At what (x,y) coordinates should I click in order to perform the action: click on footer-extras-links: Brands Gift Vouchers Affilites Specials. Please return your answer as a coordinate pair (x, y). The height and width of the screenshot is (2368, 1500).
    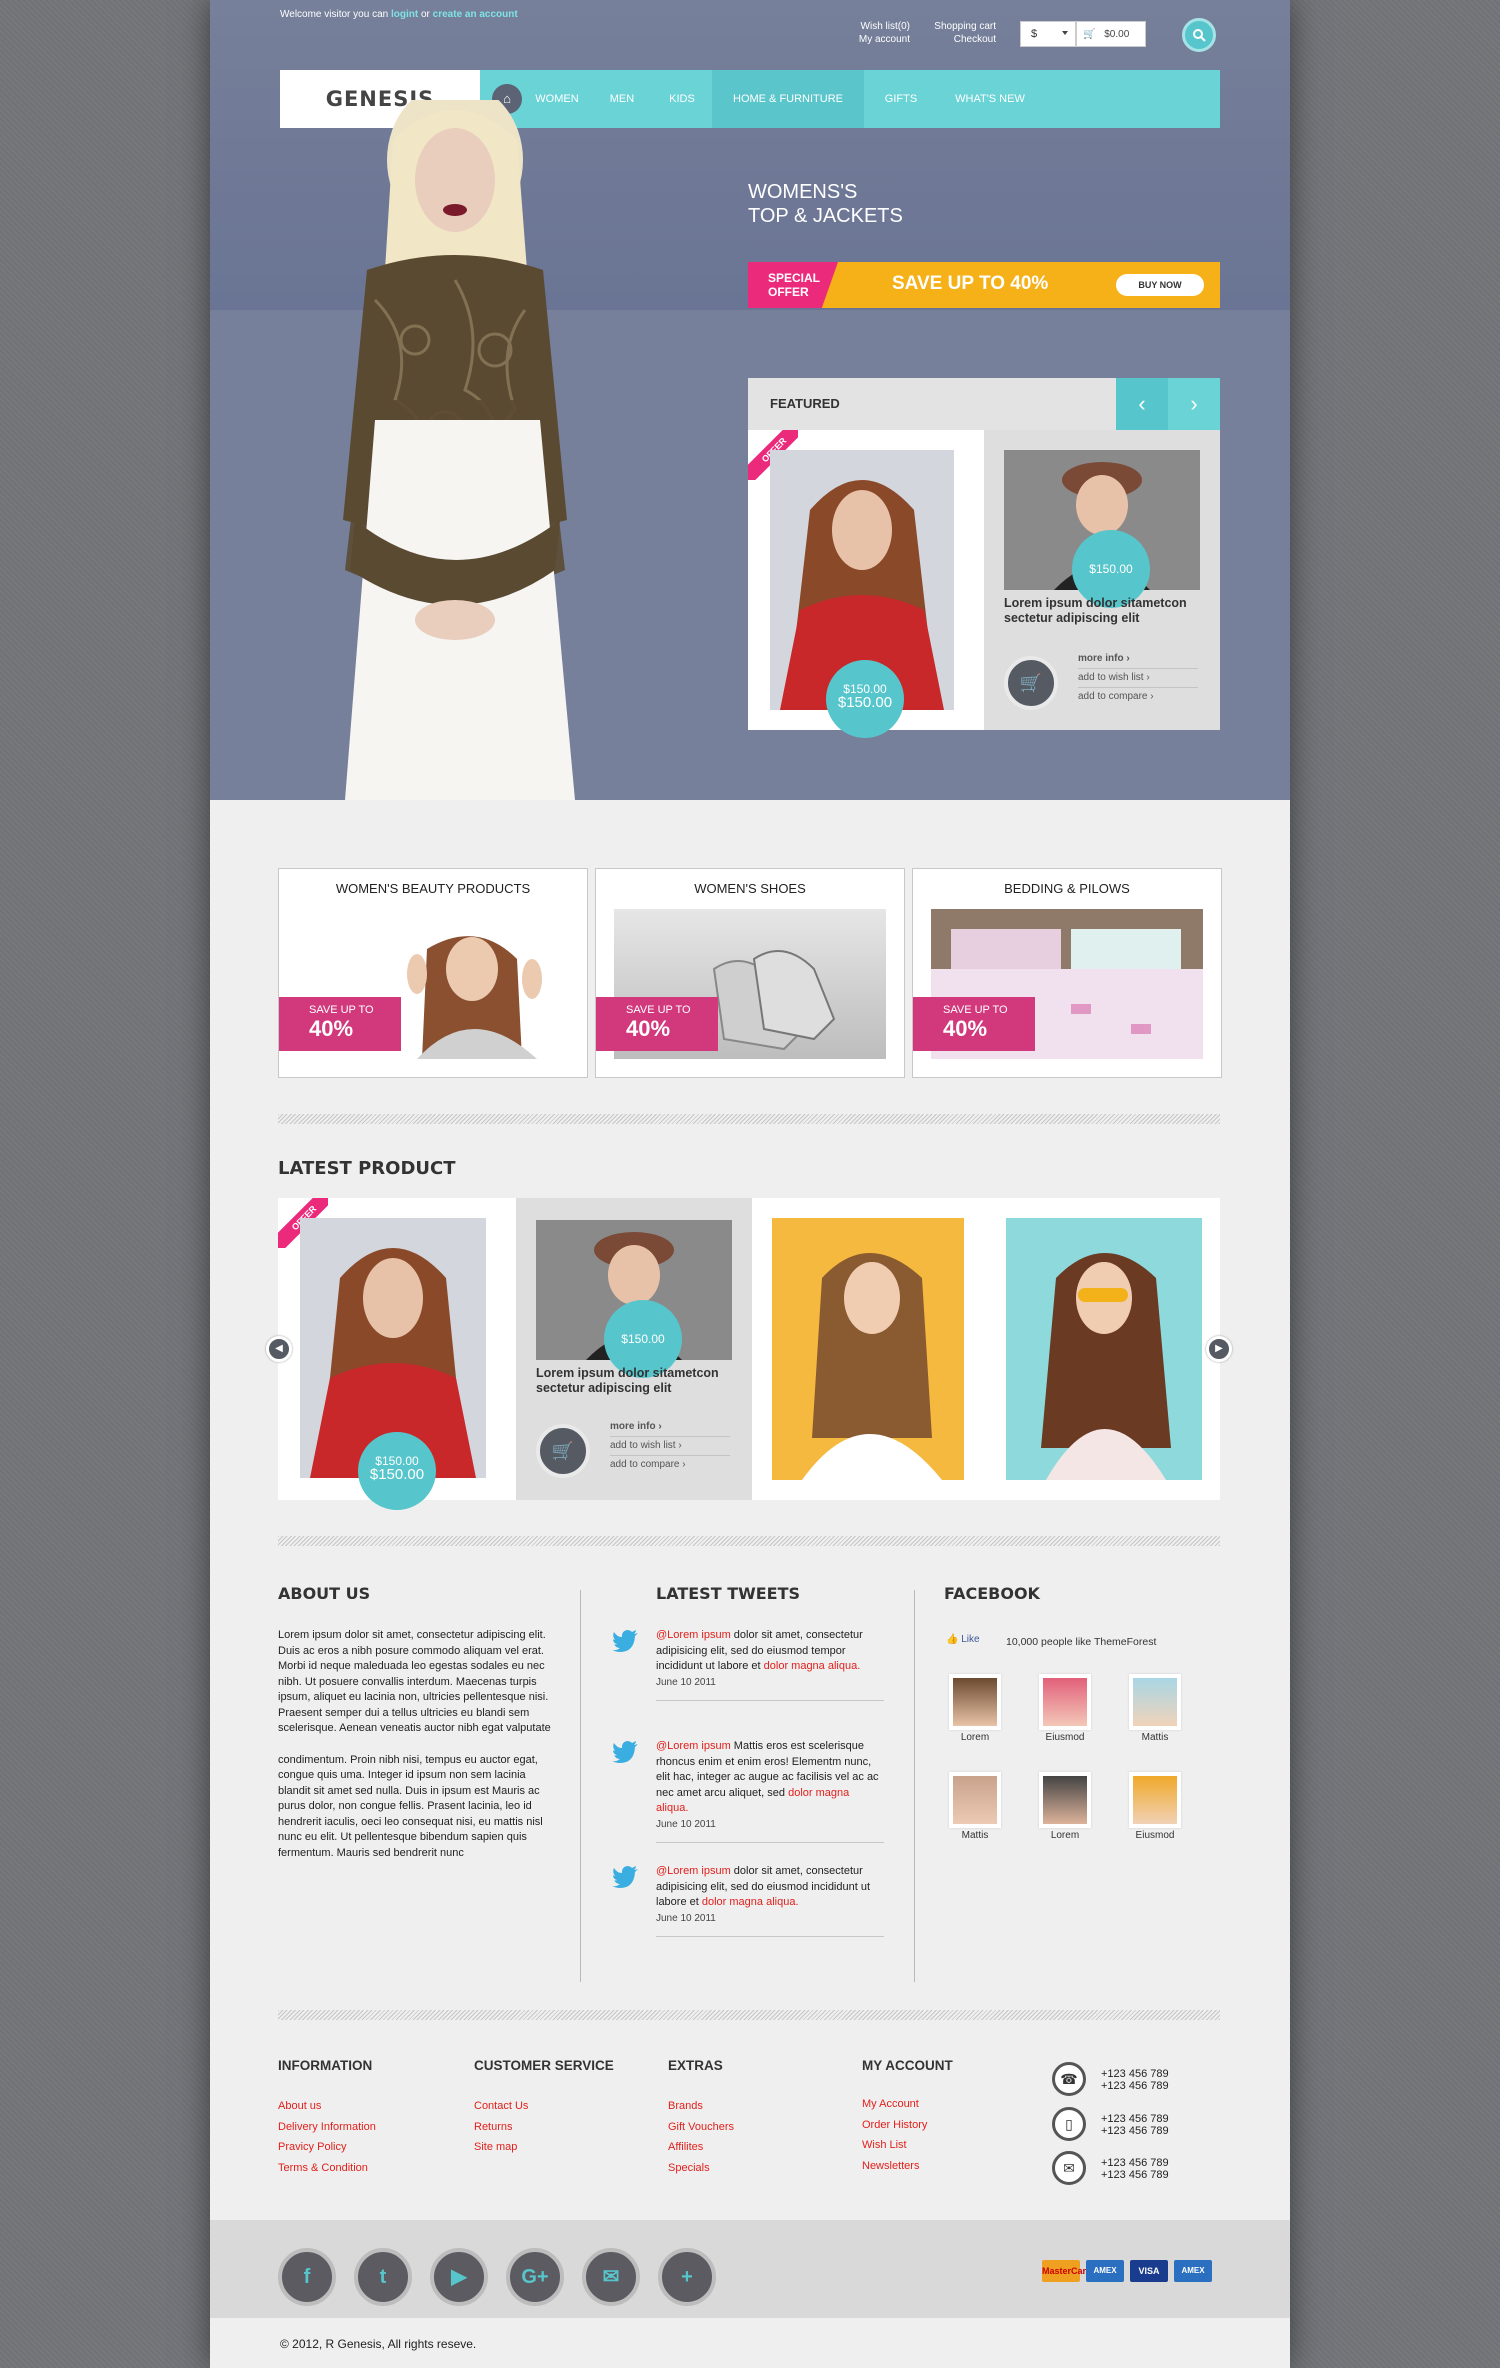
    Looking at the image, I should click on (701, 2137).